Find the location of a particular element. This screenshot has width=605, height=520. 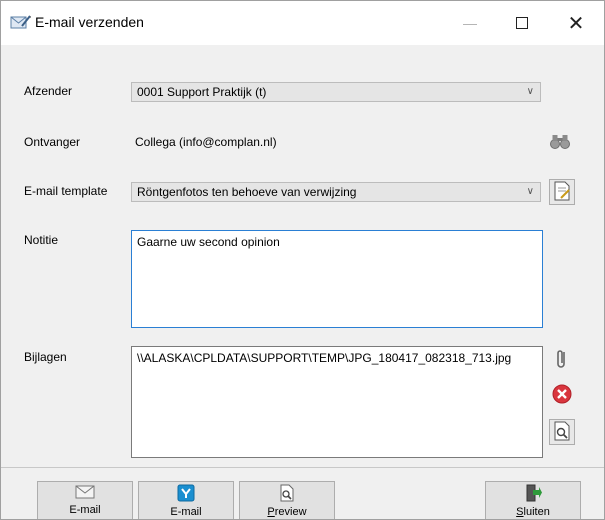

close-icon: ✕ is located at coordinates (576, 23).